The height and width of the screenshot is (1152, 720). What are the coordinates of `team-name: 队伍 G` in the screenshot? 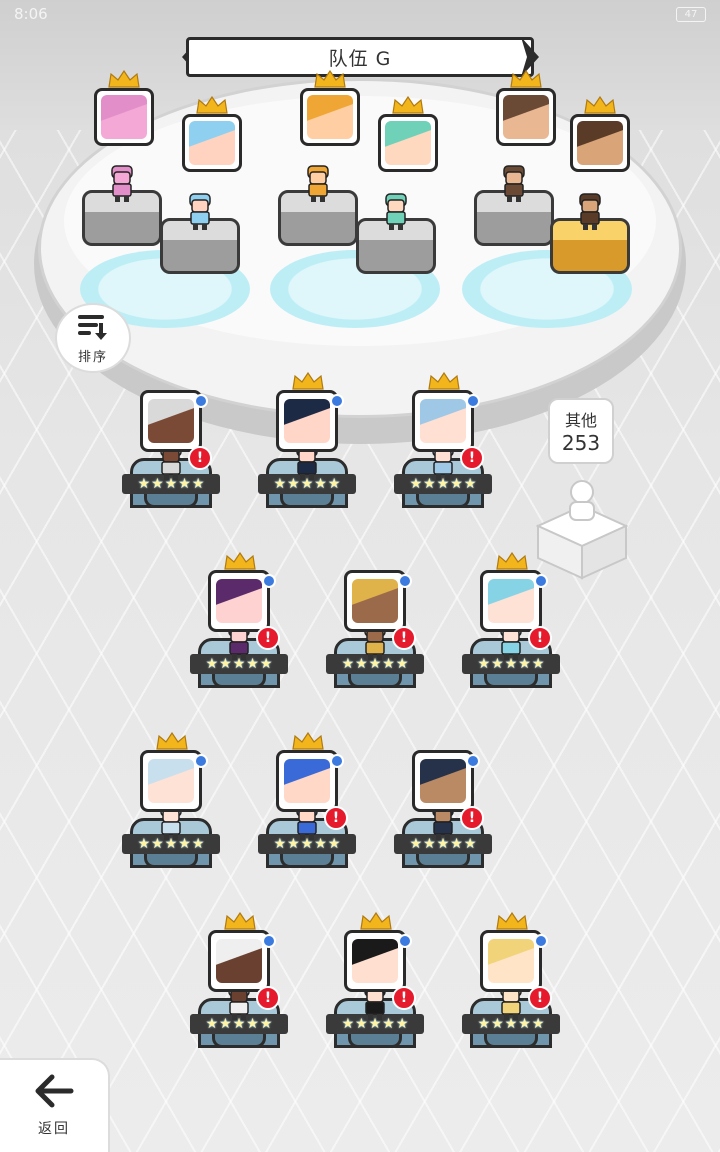 It's located at (360, 58).